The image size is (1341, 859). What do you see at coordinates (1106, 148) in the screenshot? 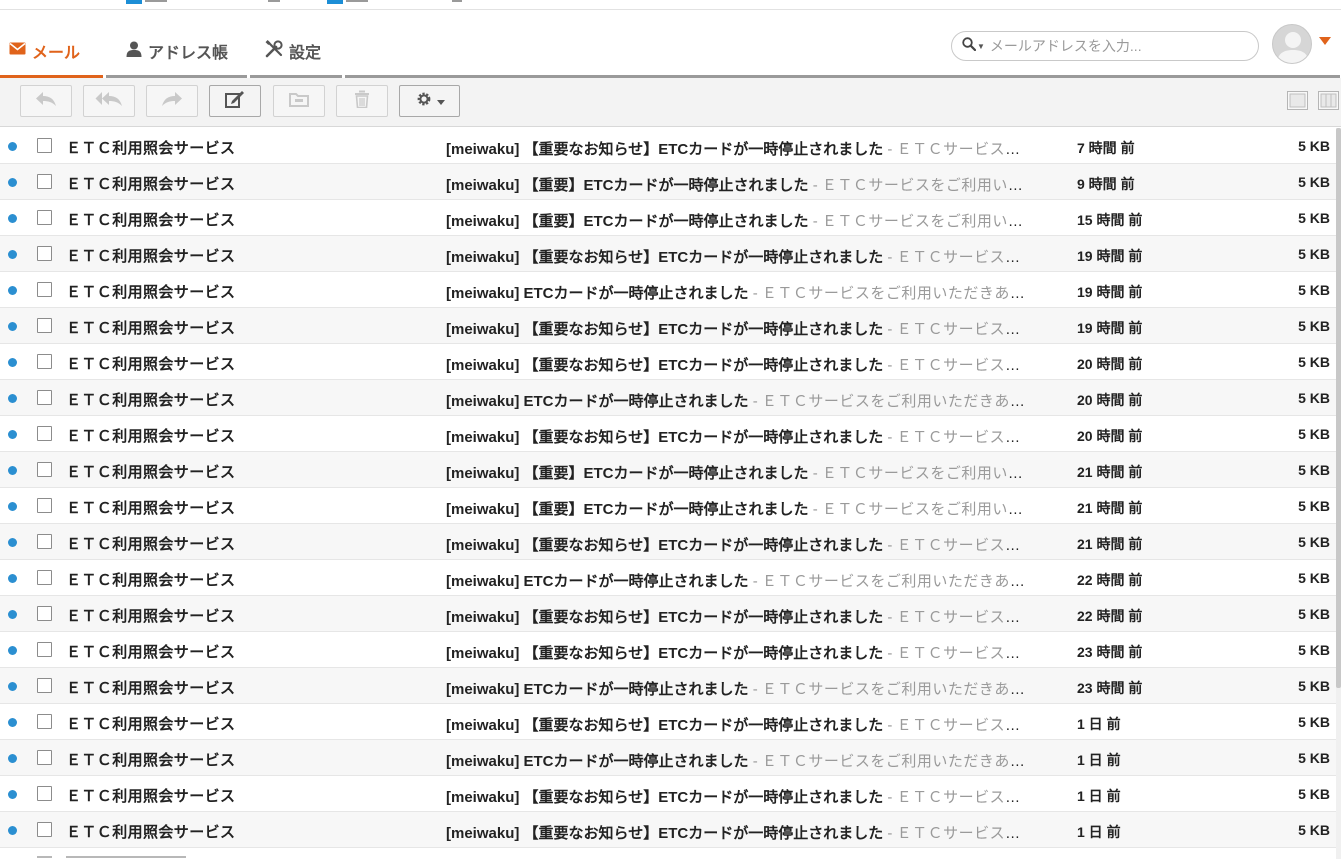
I see `mail-received-time: 7 時間 前` at bounding box center [1106, 148].